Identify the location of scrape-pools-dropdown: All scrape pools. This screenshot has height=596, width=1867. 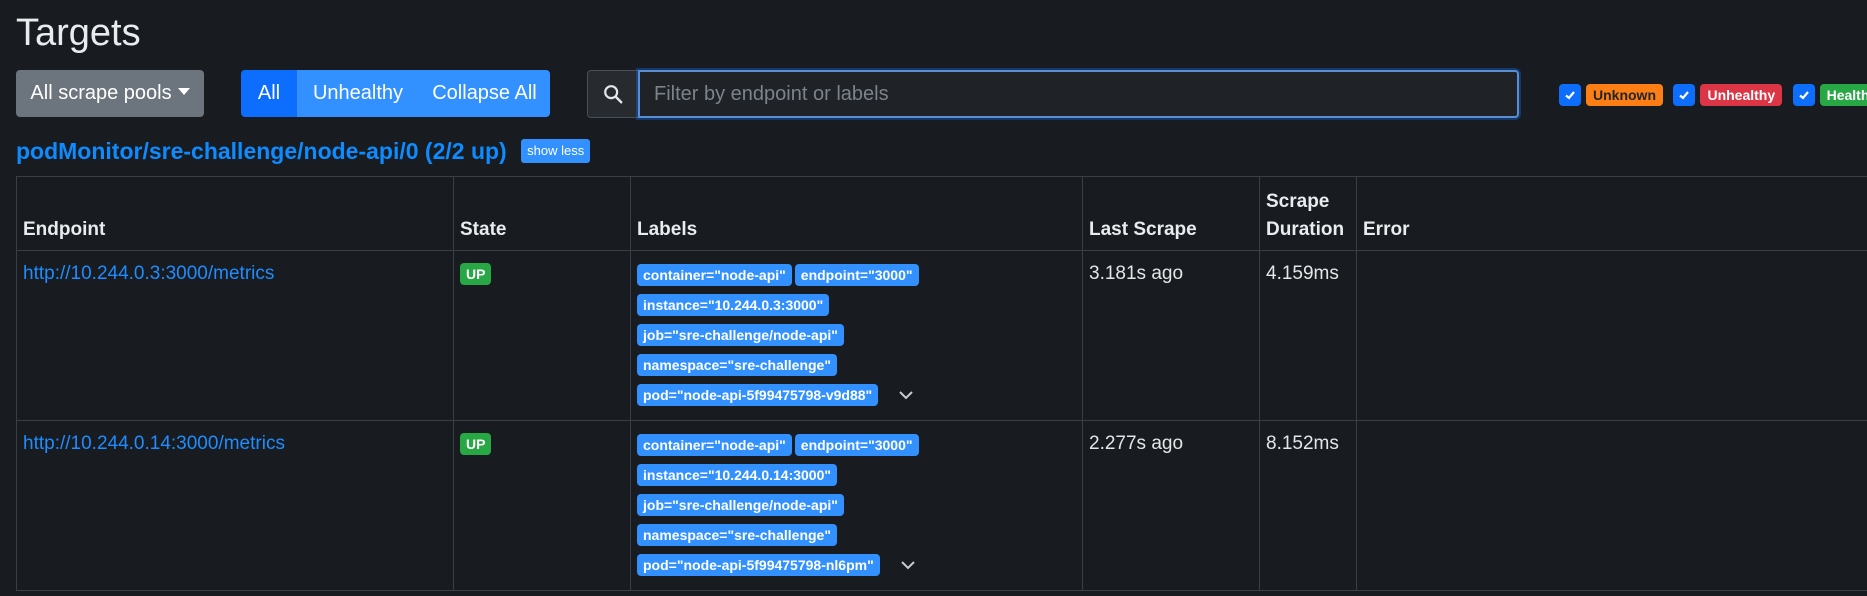
(110, 93).